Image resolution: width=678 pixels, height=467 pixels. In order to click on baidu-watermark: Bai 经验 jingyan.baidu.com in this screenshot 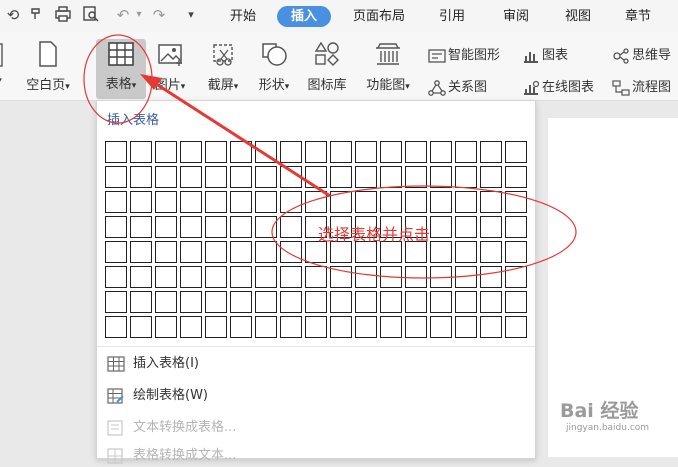, I will do `click(610, 417)`.